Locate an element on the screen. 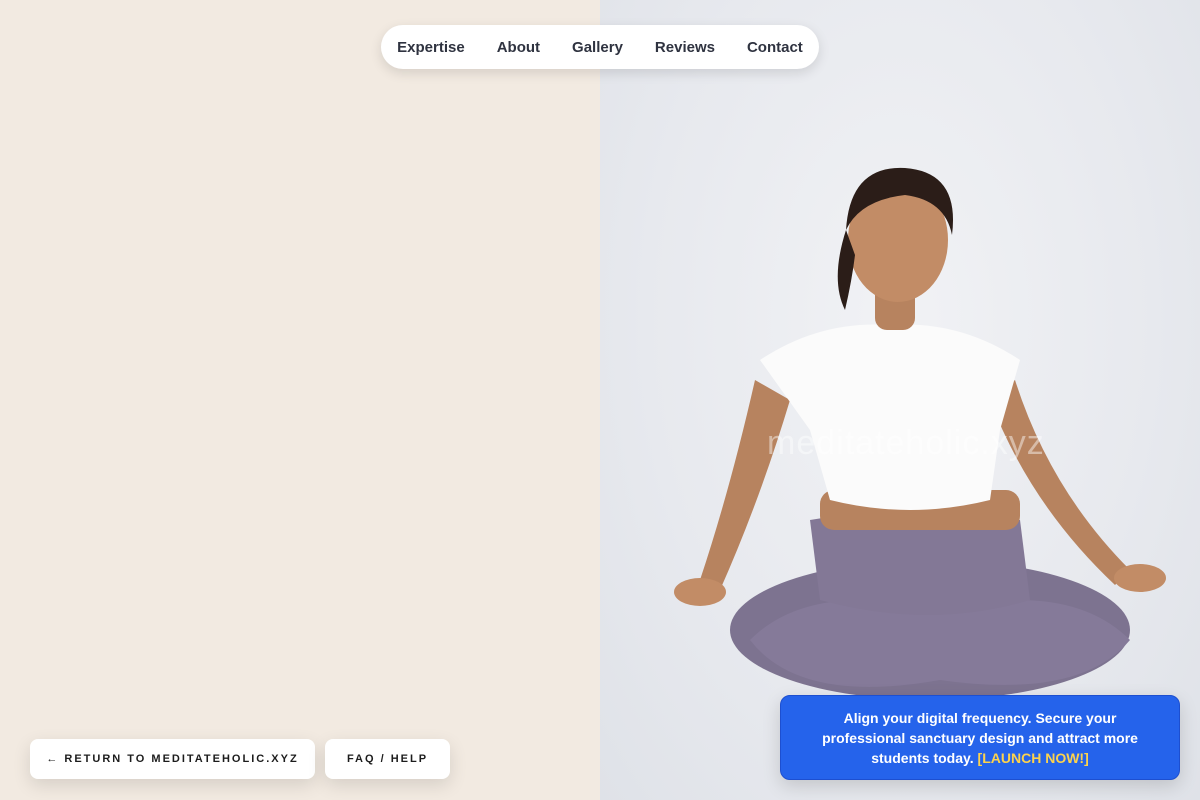 This screenshot has height=800, width=1200. nav-item-reviews: Reviews is located at coordinates (685, 47).